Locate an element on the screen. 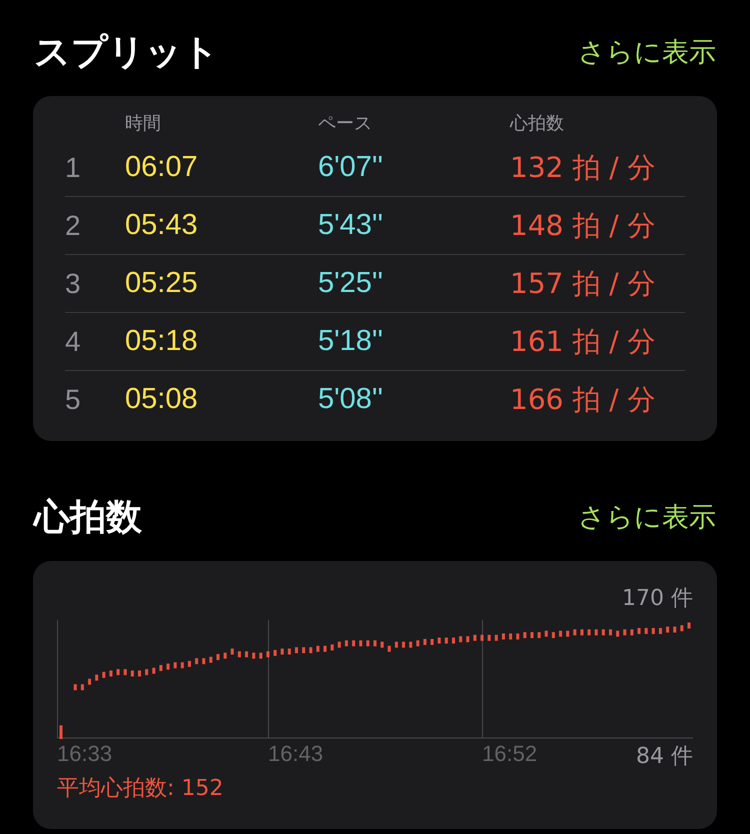 The width and height of the screenshot is (750, 834). max-value-label: 170 件 is located at coordinates (657, 598).